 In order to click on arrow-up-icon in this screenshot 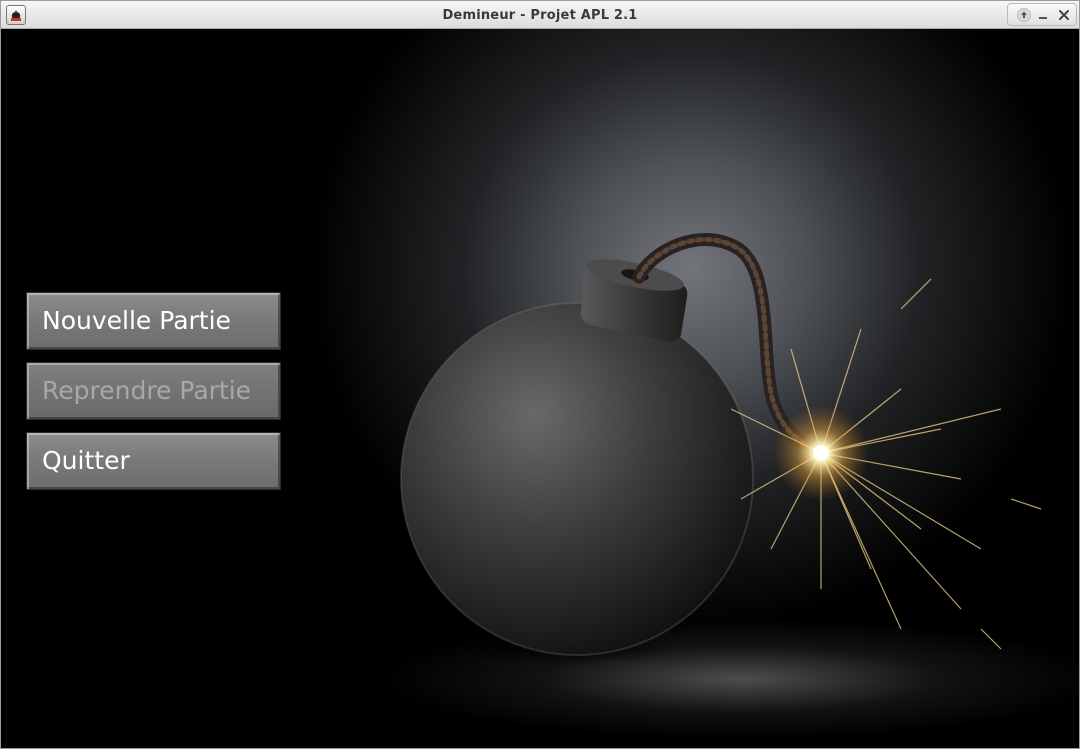, I will do `click(1024, 15)`.